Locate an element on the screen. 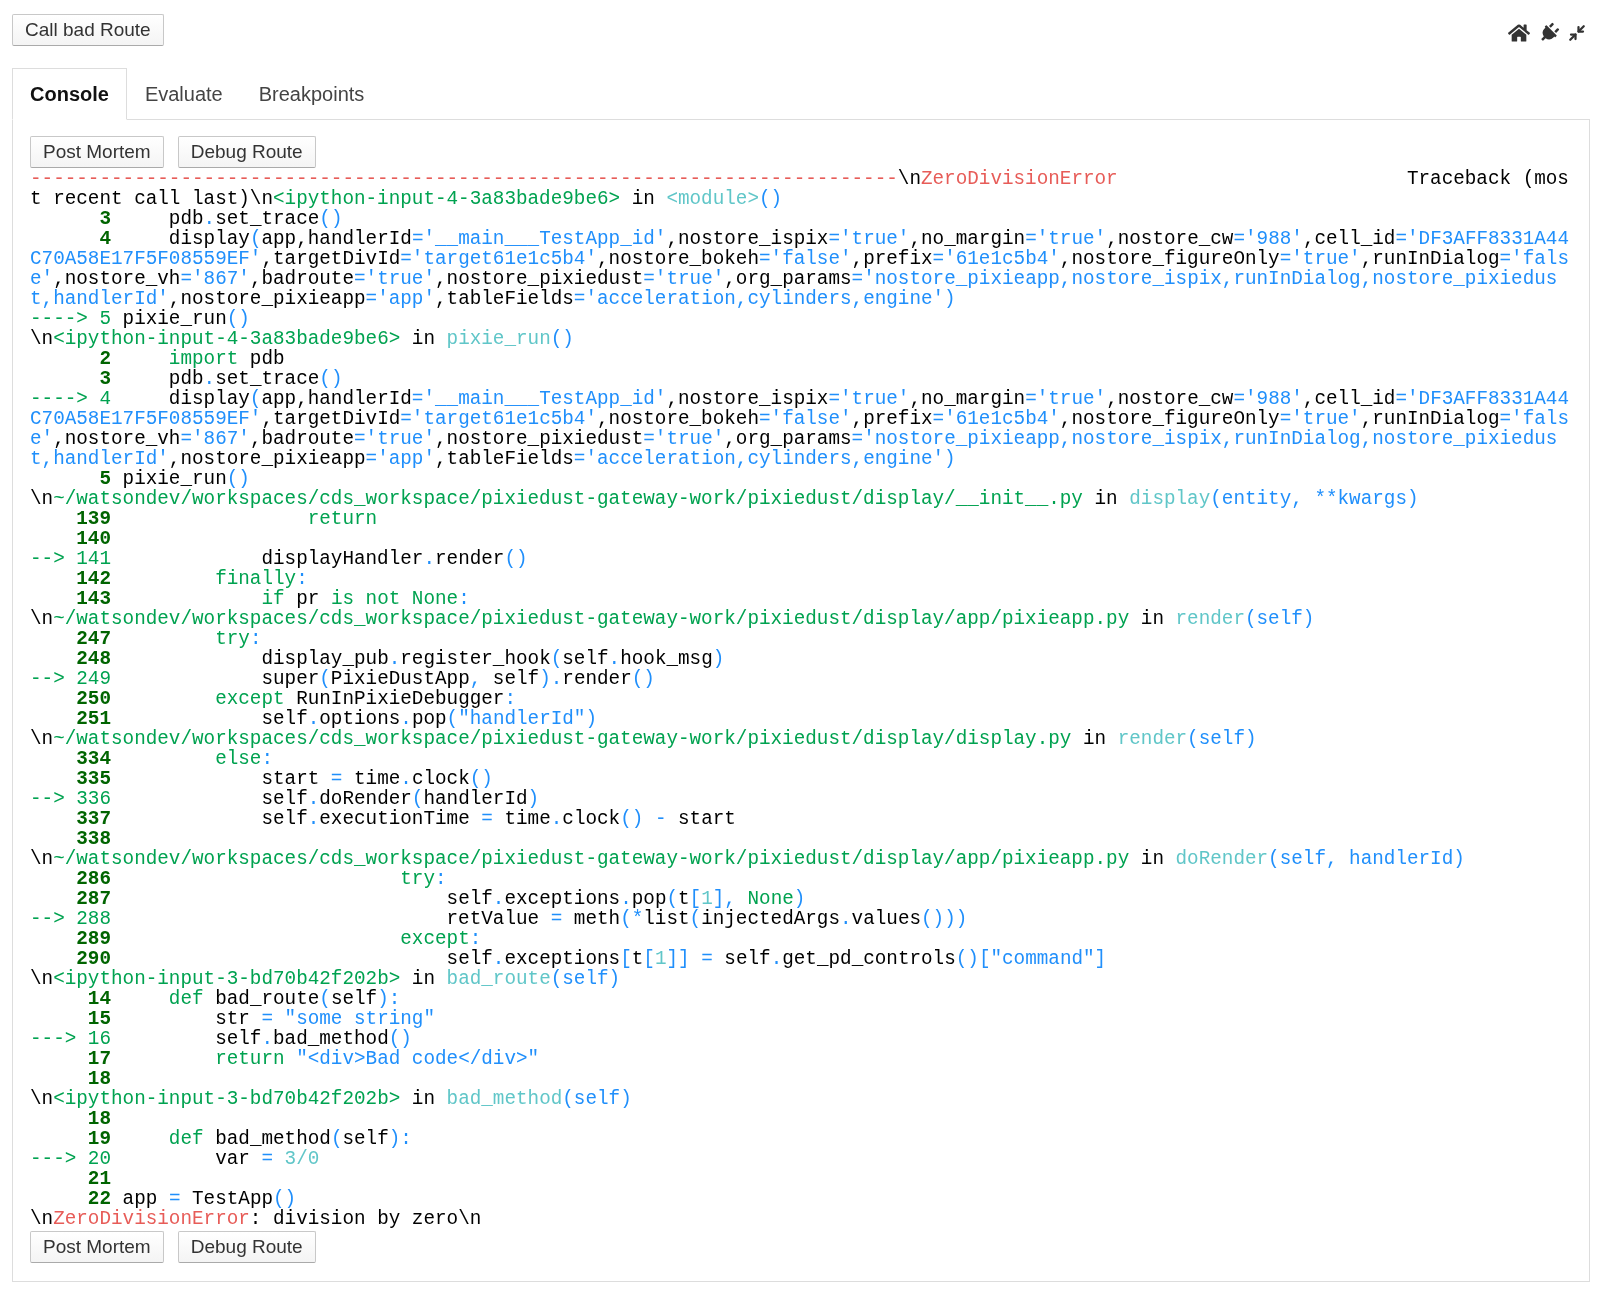  traceback-line: 17 return "<div>Bad code</div>" is located at coordinates (313, 1059).